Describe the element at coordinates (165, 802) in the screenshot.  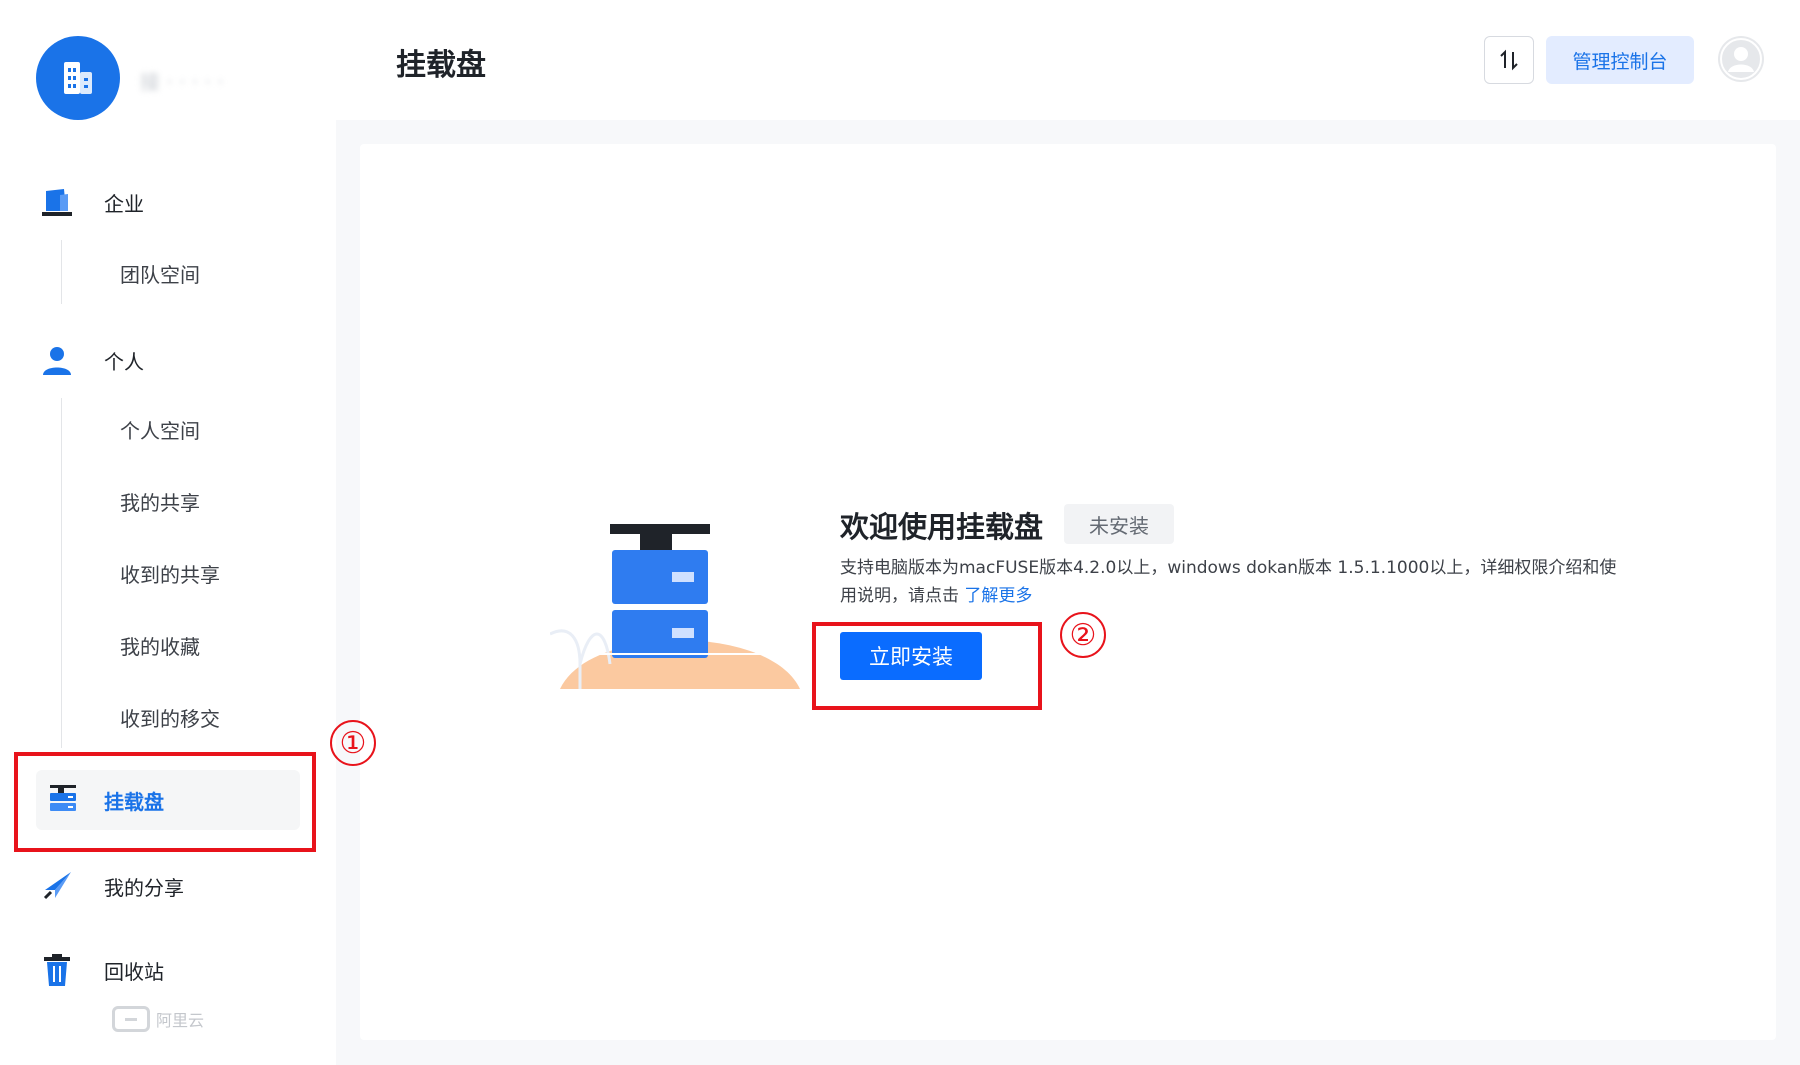
I see `annotation-box-step1` at that location.